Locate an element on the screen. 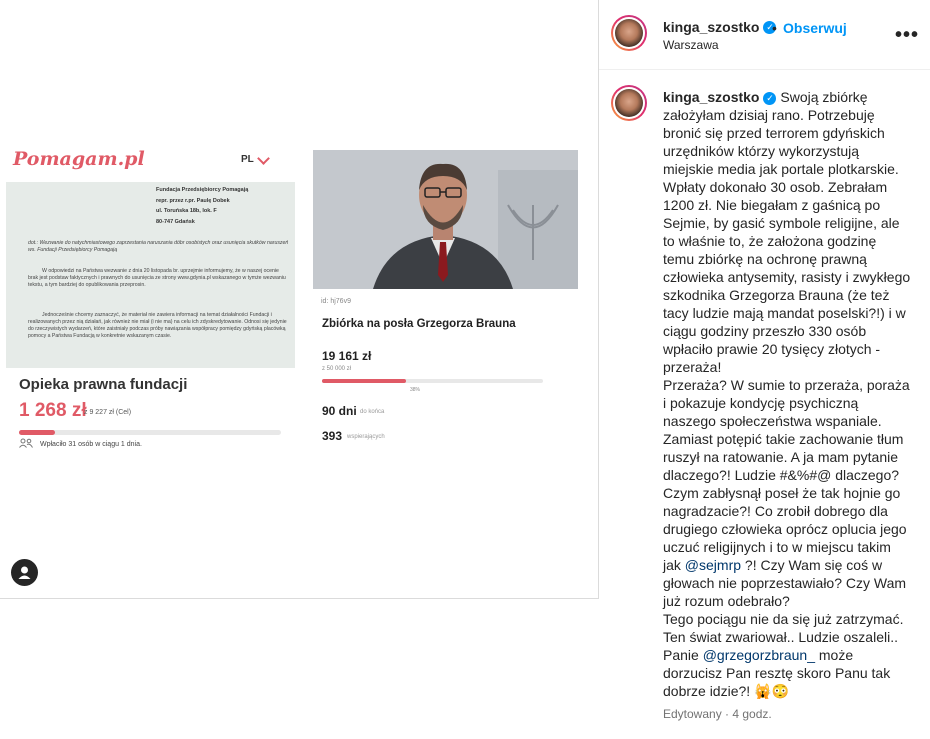 The width and height of the screenshot is (930, 739). username-link: kinga_szostko is located at coordinates (711, 27).